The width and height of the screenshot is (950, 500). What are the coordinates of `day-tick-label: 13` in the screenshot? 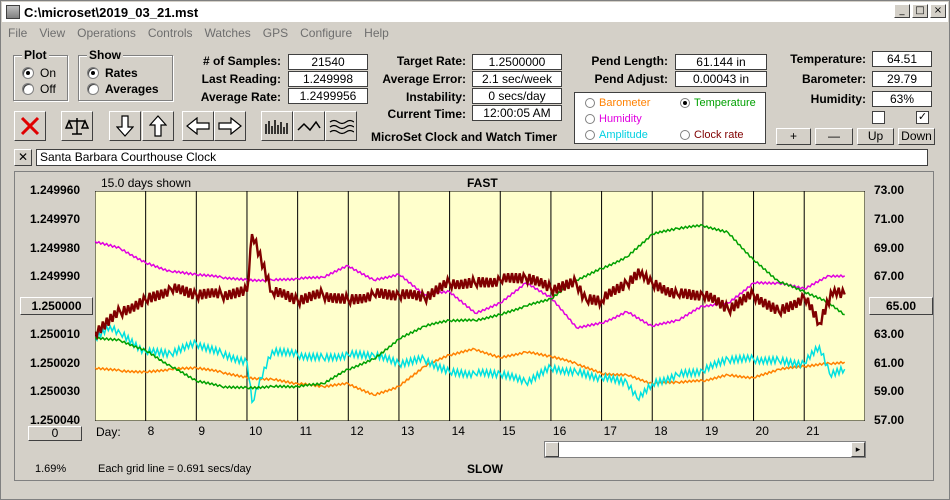 It's located at (407, 431).